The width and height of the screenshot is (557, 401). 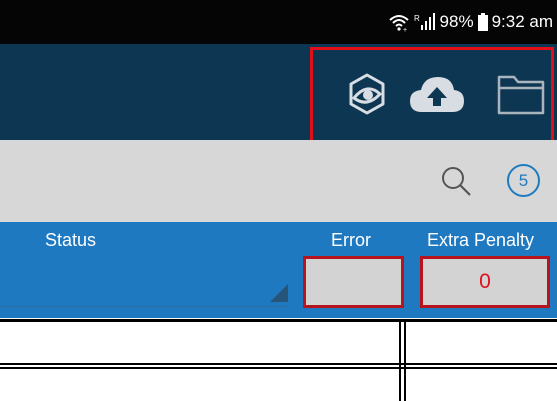 I want to click on dropdown-corner-icon, so click(x=279, y=293).